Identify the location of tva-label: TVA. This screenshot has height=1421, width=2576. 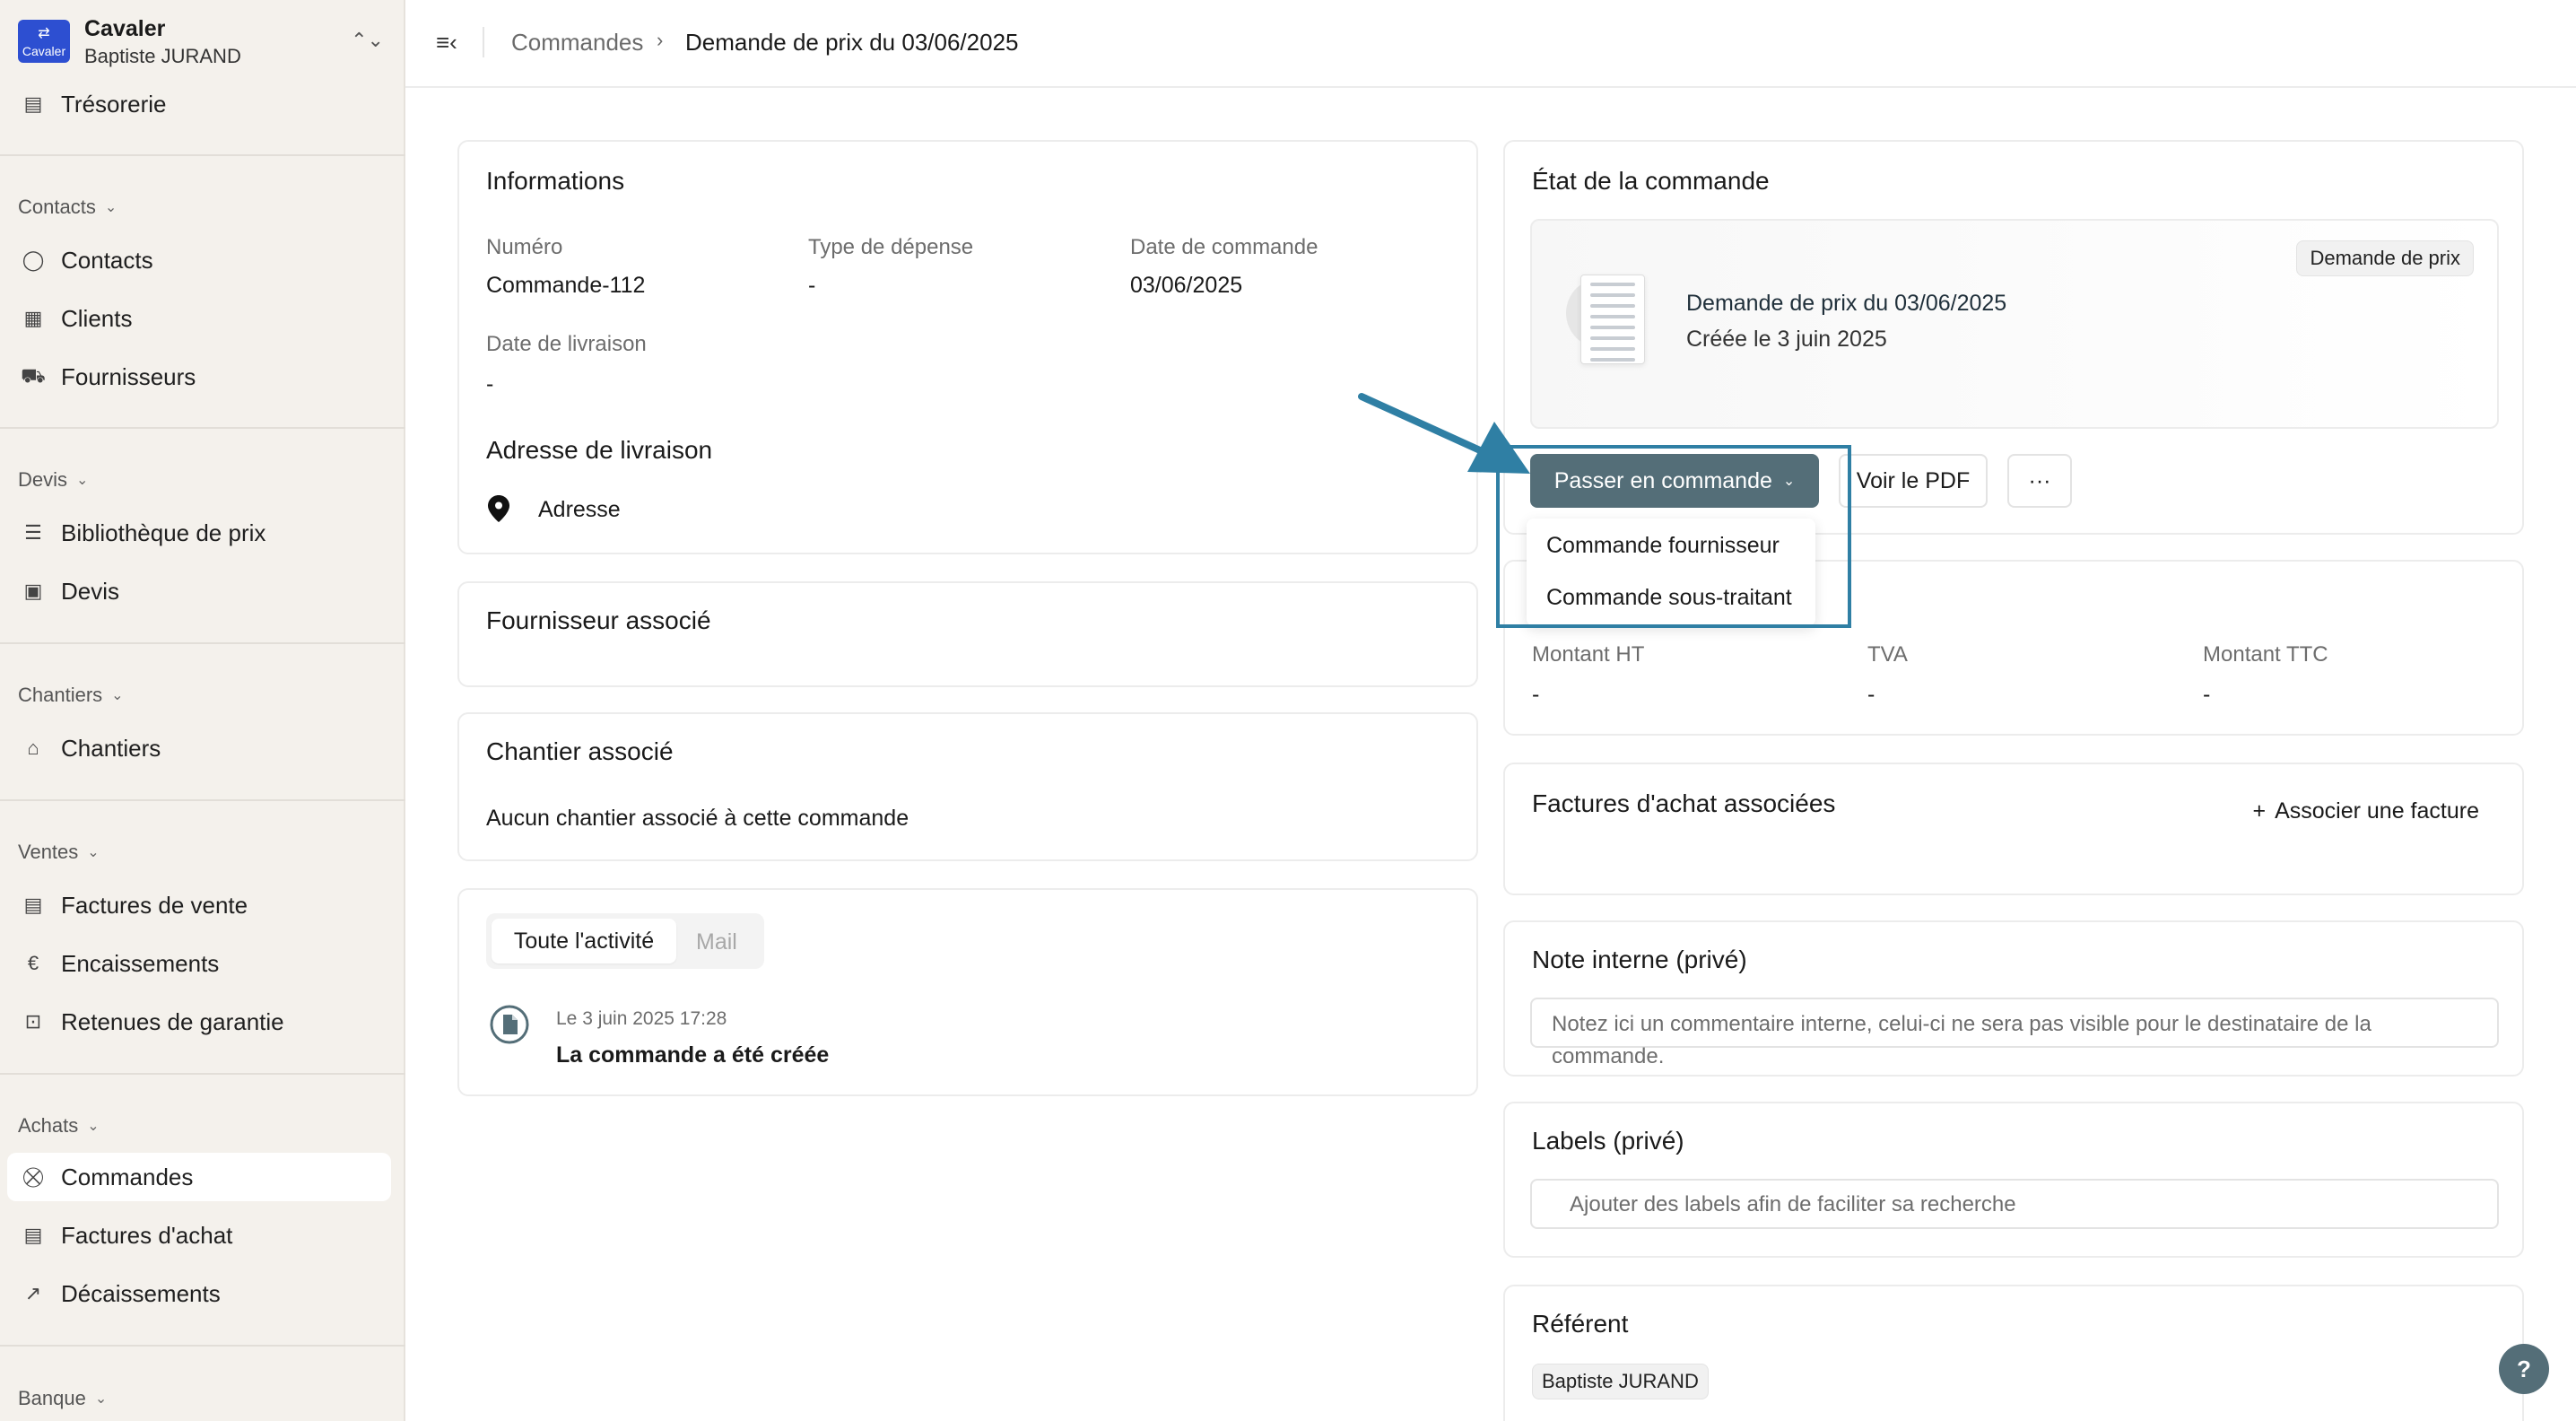
(1887, 654).